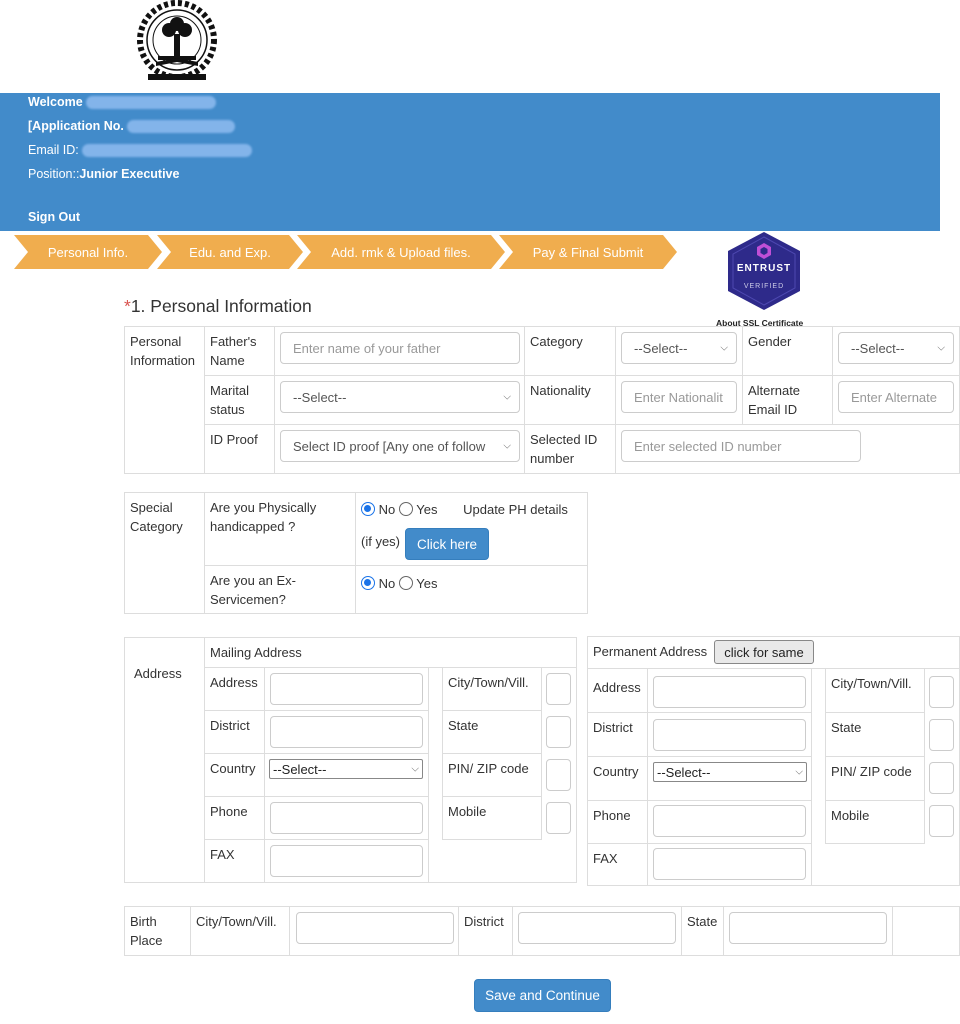 This screenshot has height=1024, width=960. What do you see at coordinates (401, 252) in the screenshot?
I see `step-upload-files: Add. rmk & Upload files.` at bounding box center [401, 252].